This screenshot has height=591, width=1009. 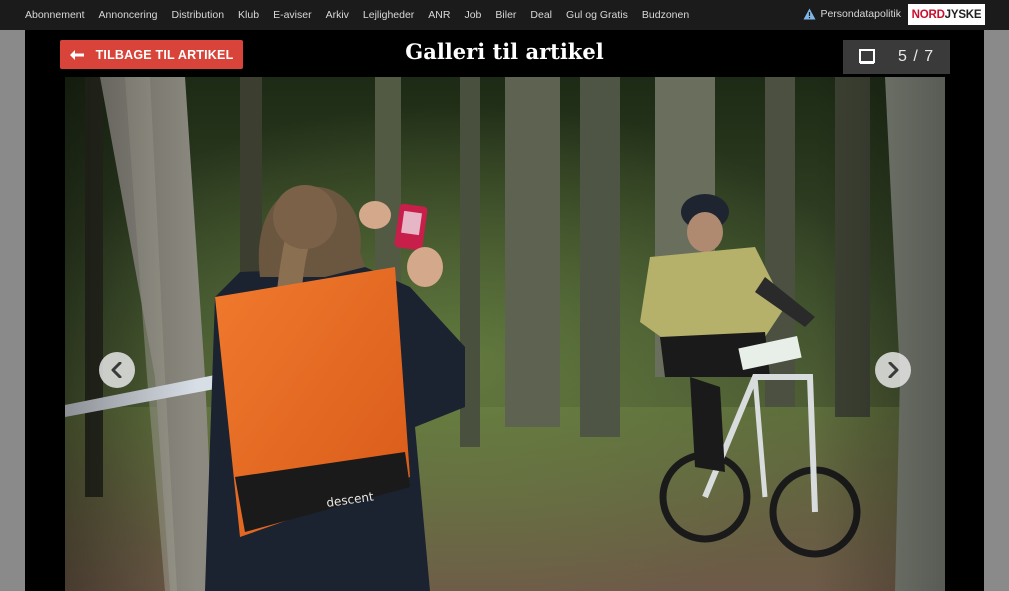 What do you see at coordinates (128, 15) in the screenshot?
I see `nav-link-annoncering: Annoncering` at bounding box center [128, 15].